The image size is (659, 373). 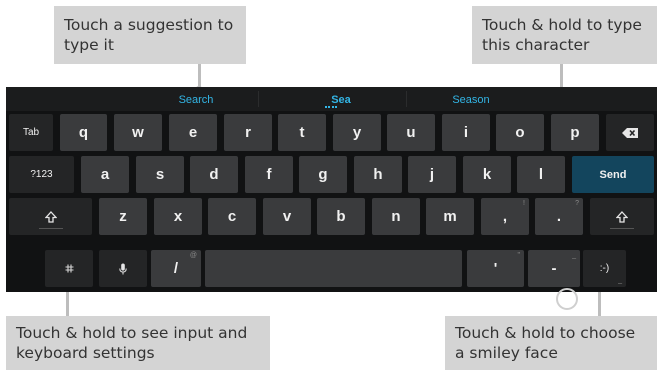 I want to click on callout-suggestion: Touch a suggestion to type it, so click(x=150, y=35).